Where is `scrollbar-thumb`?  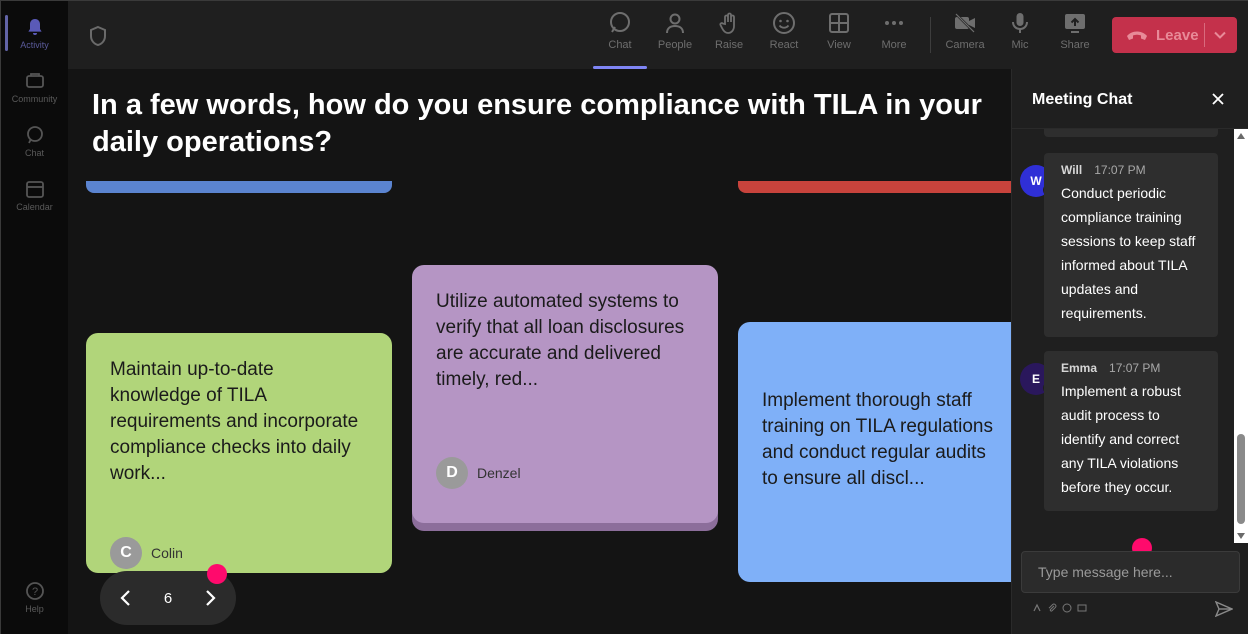 scrollbar-thumb is located at coordinates (1241, 479).